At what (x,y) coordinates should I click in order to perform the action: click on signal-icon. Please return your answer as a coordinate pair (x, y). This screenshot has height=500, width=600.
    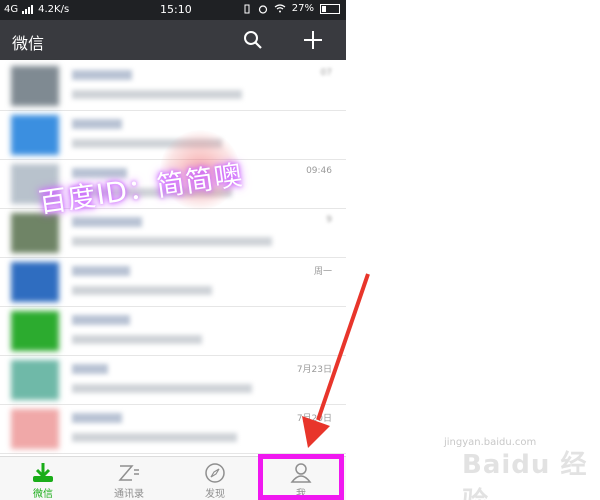
    Looking at the image, I should click on (28, 9).